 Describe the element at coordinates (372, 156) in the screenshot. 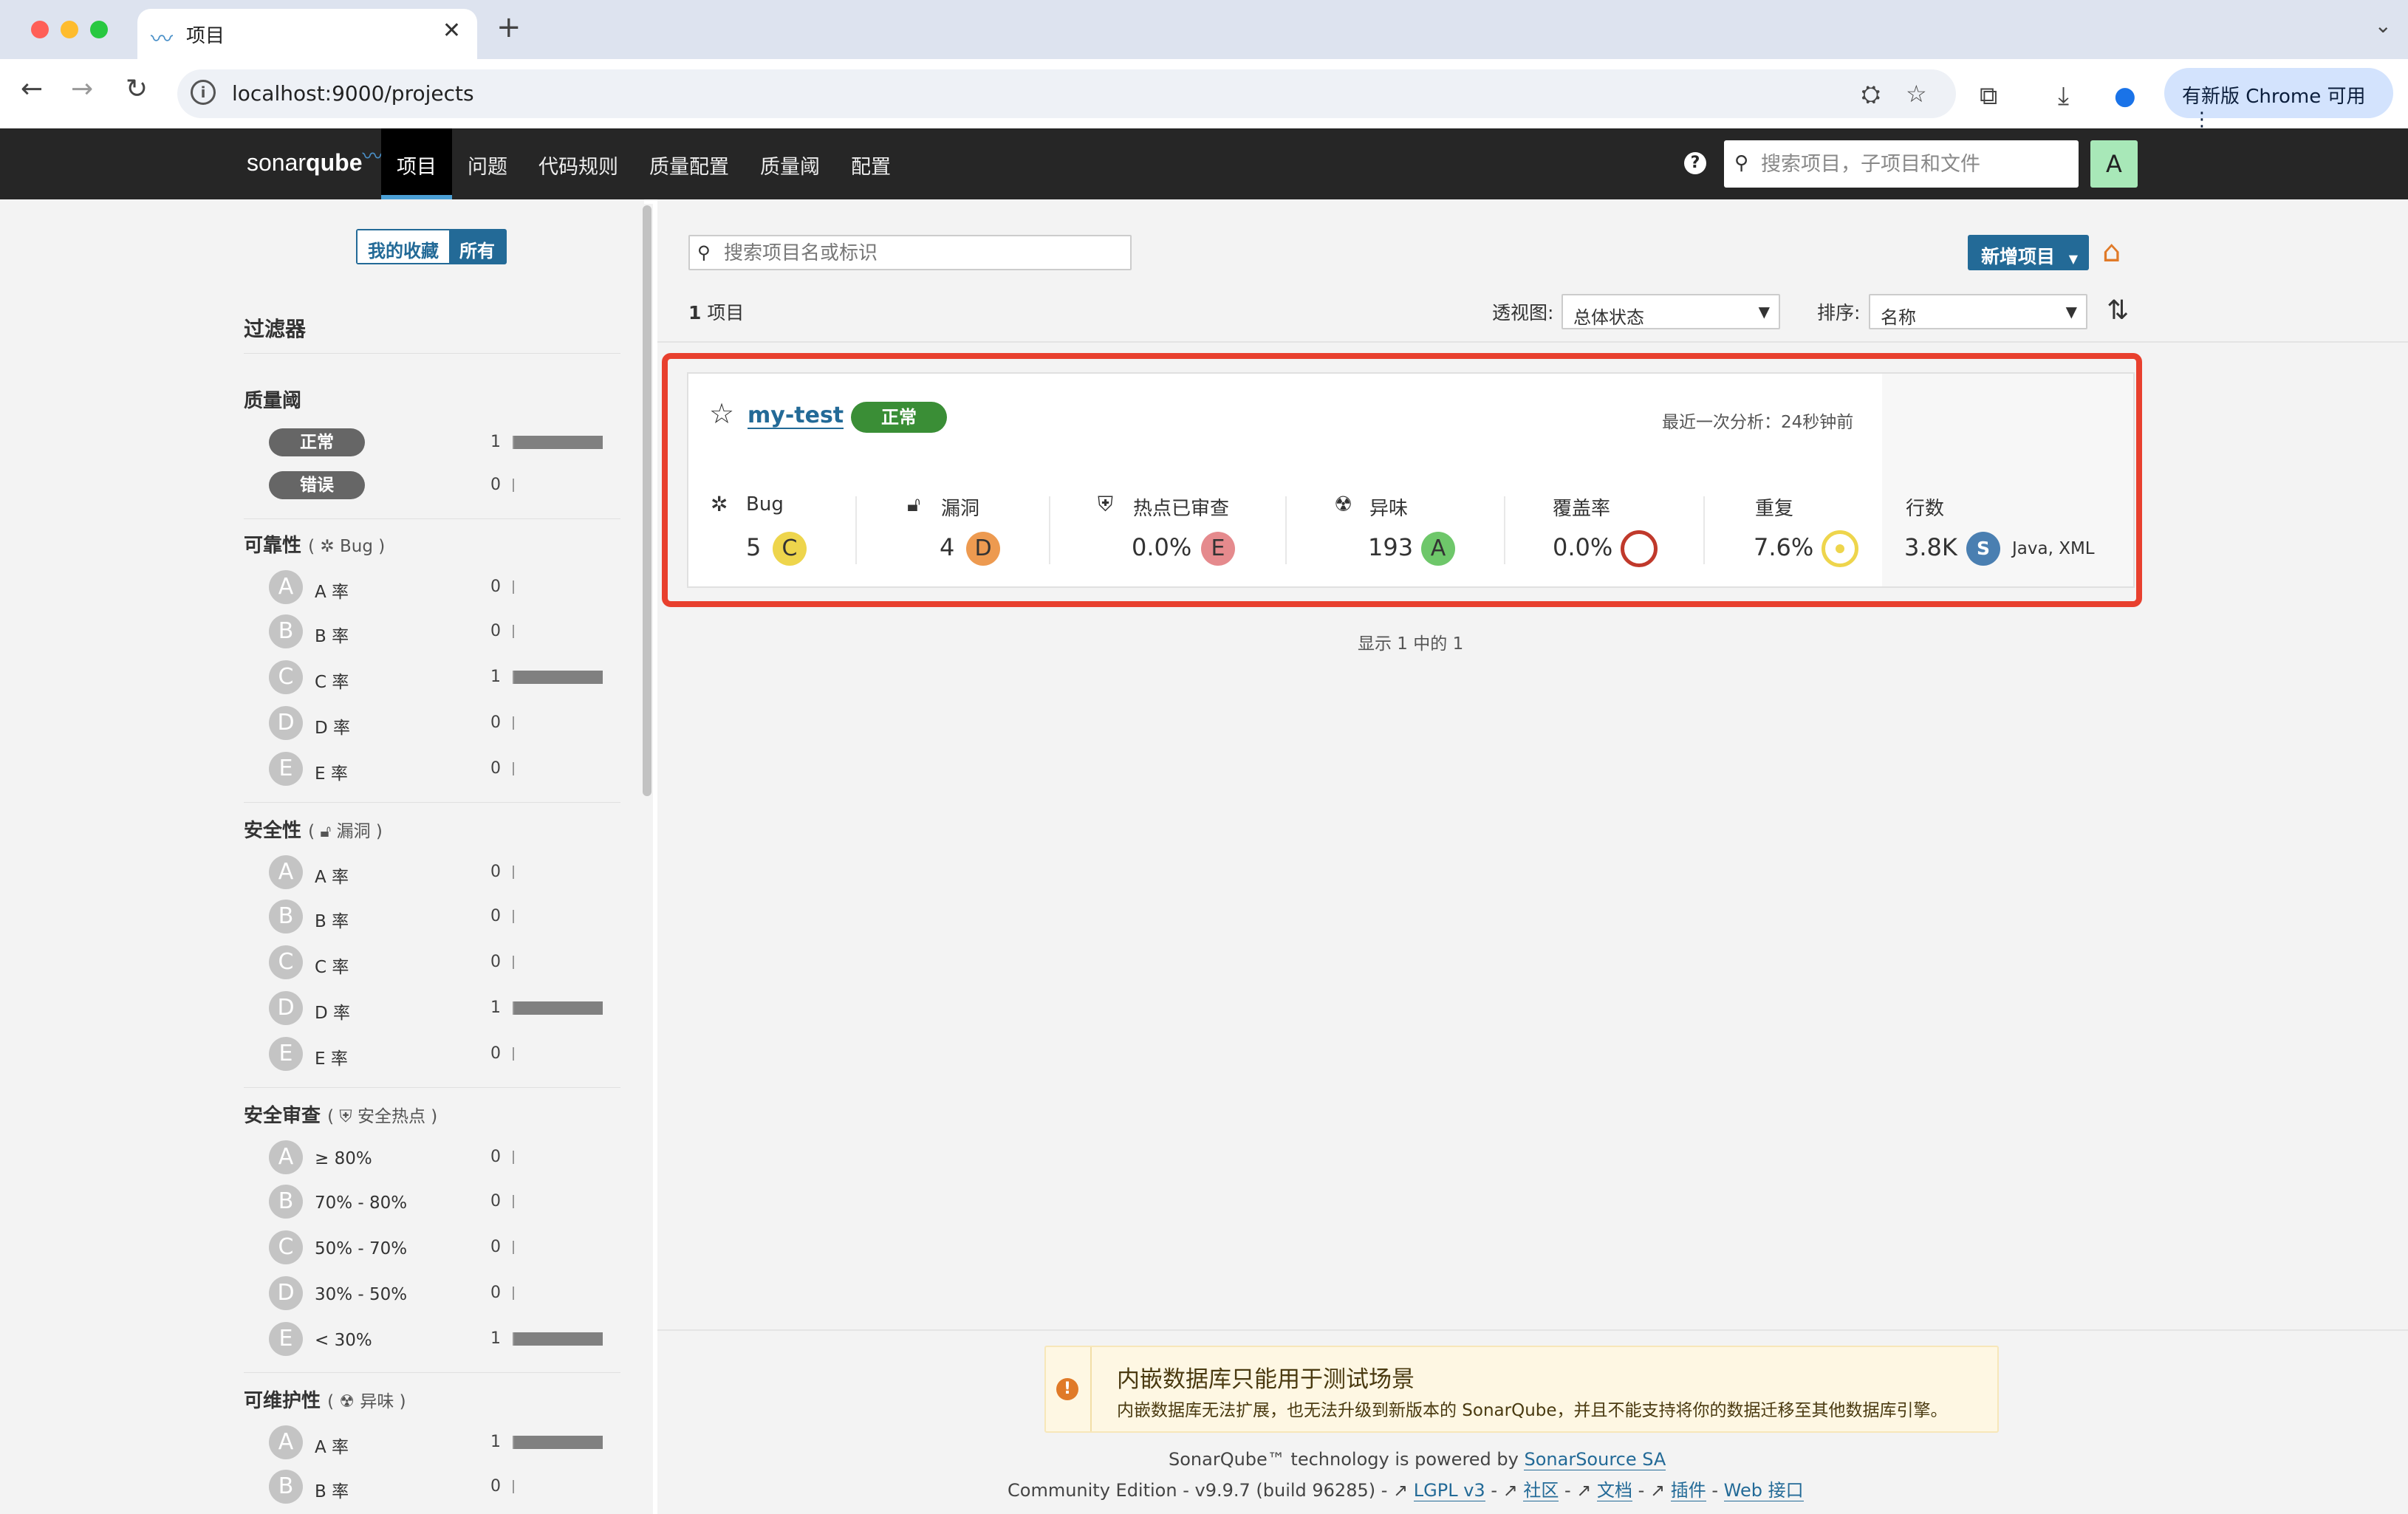

I see `logo-wave-icon: 〰` at that location.